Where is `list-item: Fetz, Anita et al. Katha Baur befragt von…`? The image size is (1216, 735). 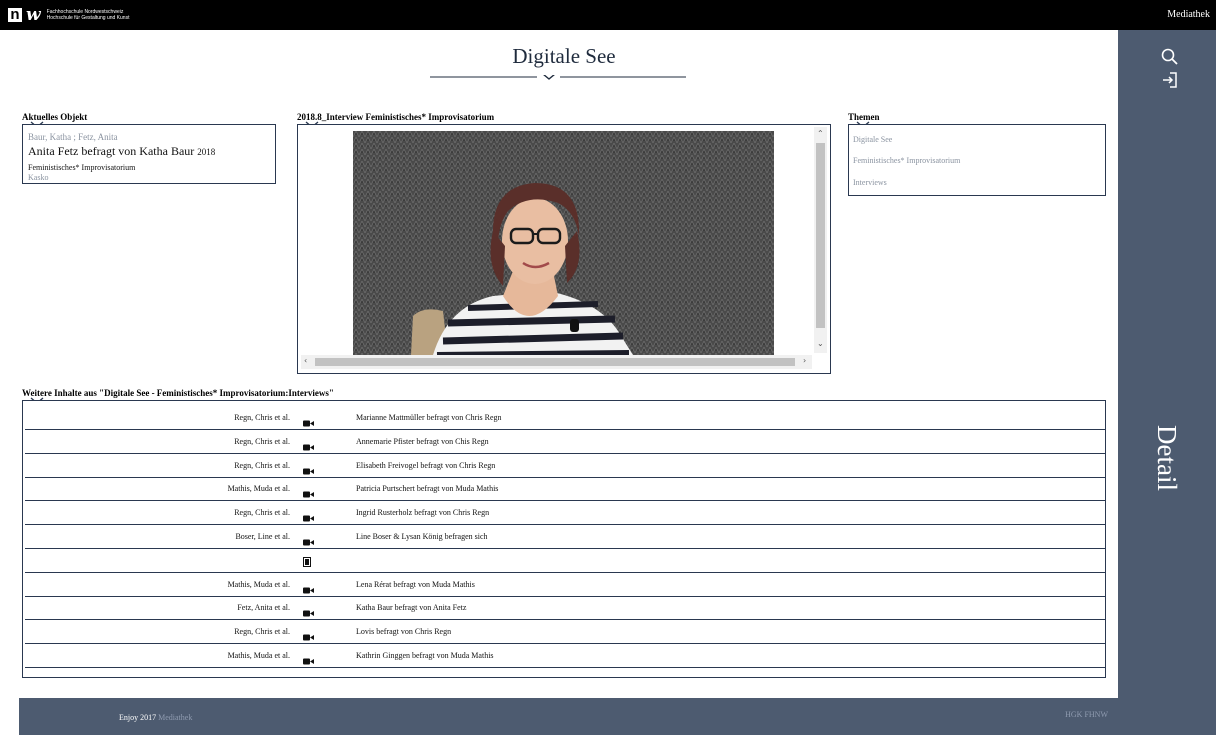 list-item: Fetz, Anita et al. Katha Baur befragt von… is located at coordinates (565, 608).